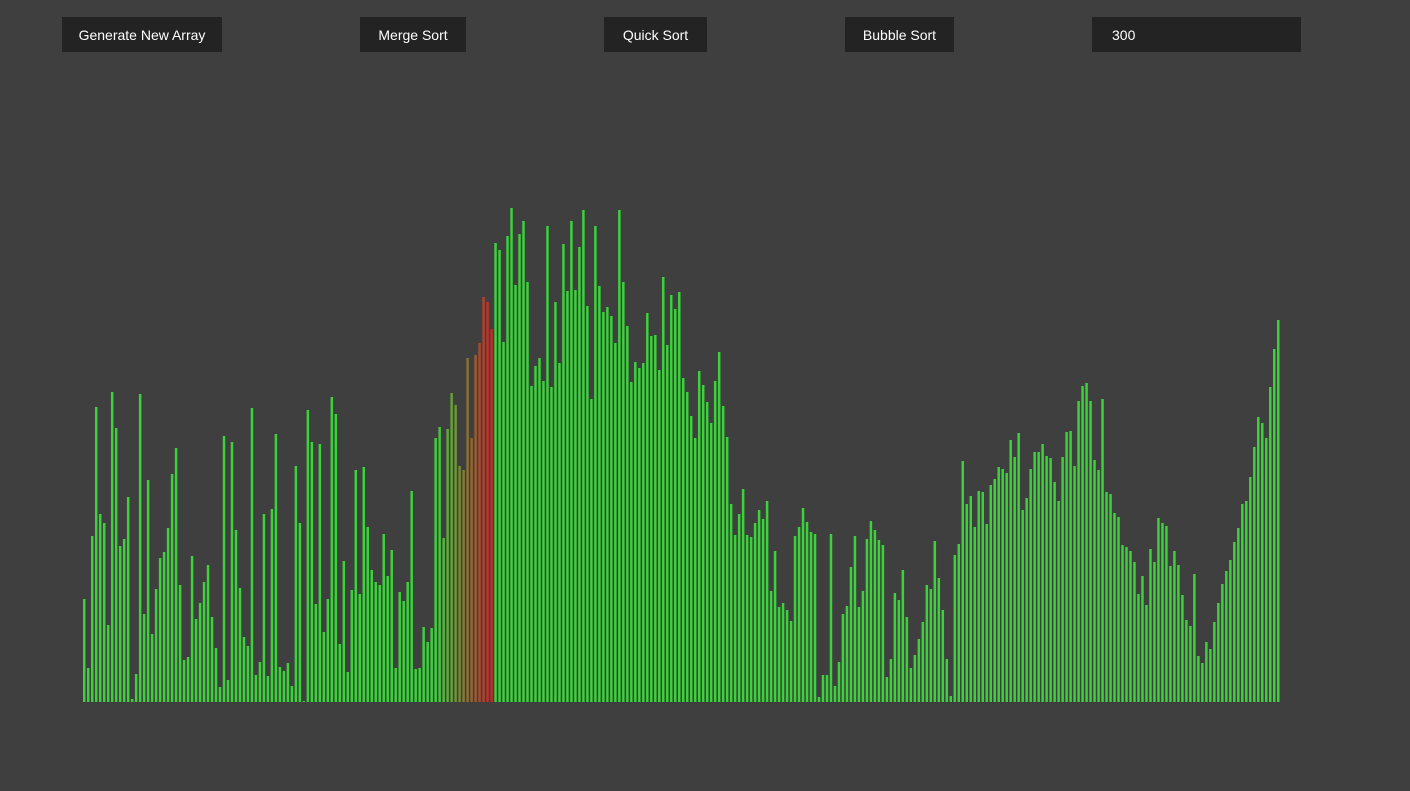  What do you see at coordinates (1196, 34) in the screenshot?
I see `array-size-input` at bounding box center [1196, 34].